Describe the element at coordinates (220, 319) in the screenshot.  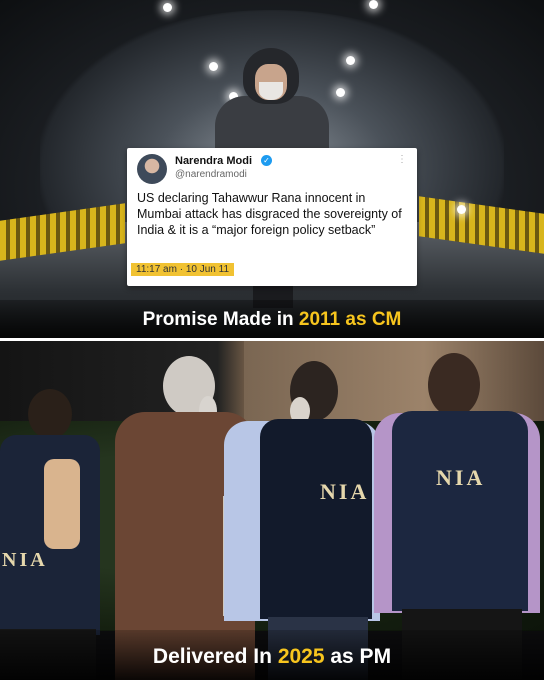
I see `caption-top-prefix: Promise Made in` at that location.